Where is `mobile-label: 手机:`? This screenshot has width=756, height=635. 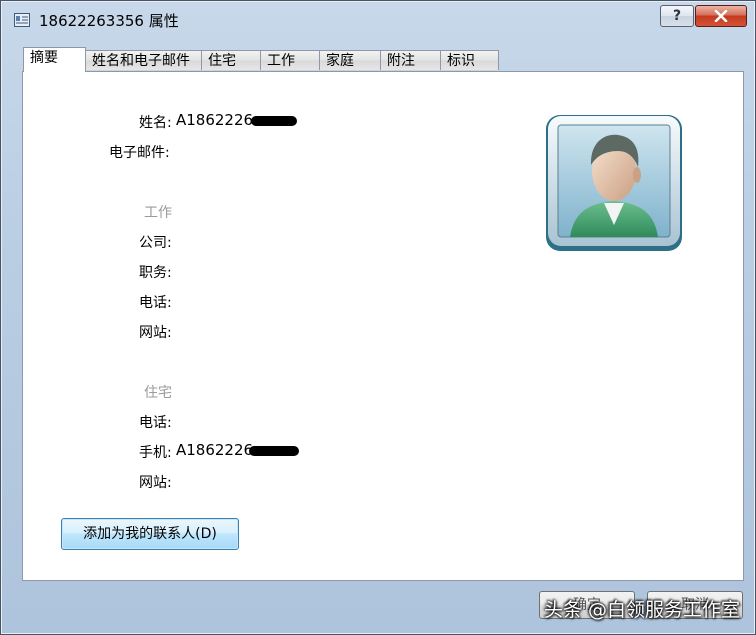 mobile-label: 手机: is located at coordinates (155, 453).